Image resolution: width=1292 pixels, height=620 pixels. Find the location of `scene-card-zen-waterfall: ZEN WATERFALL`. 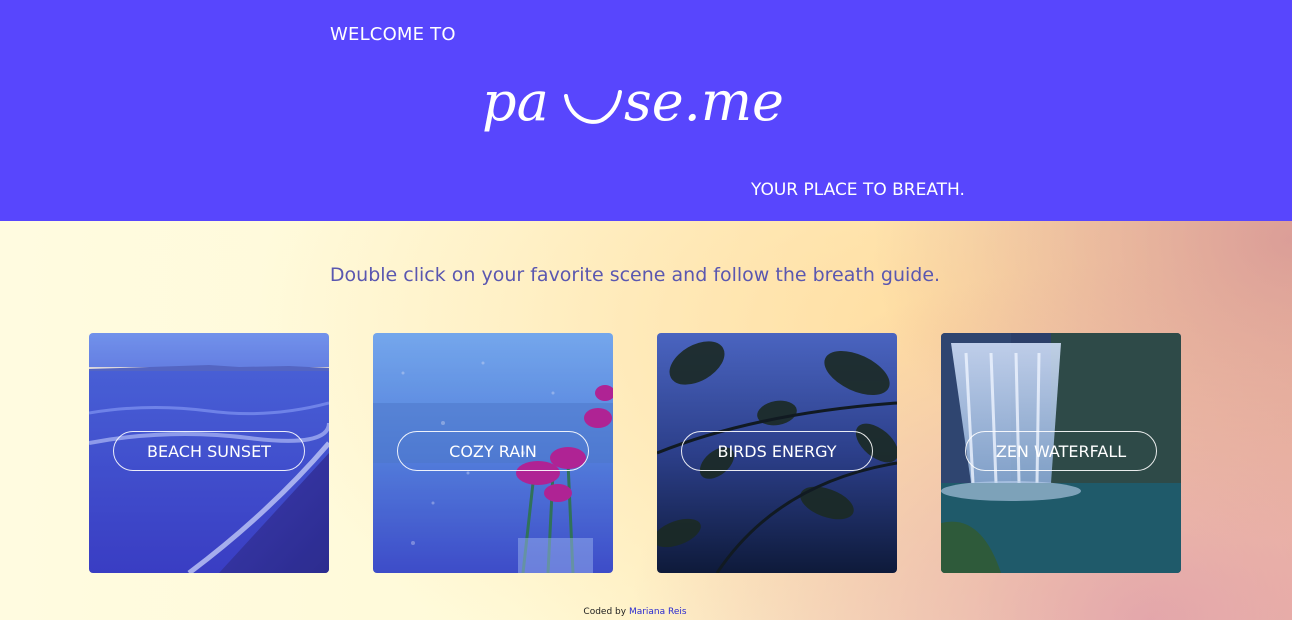

scene-card-zen-waterfall: ZEN WATERFALL is located at coordinates (1061, 453).